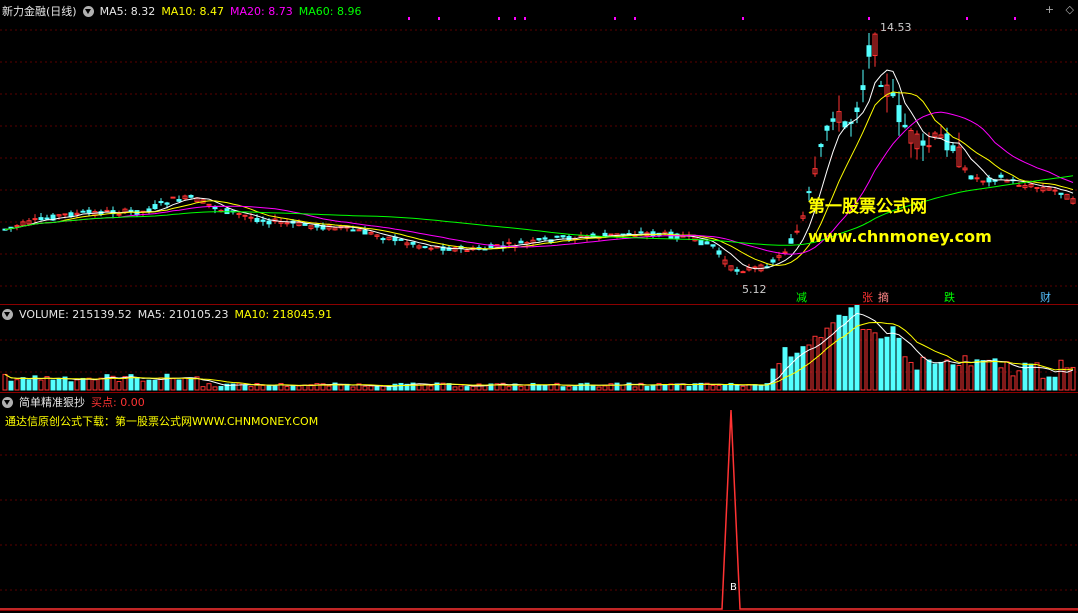 Image resolution: width=1078 pixels, height=613 pixels. What do you see at coordinates (867, 207) in the screenshot?
I see `watermark-cn: 第一股票公式网` at bounding box center [867, 207].